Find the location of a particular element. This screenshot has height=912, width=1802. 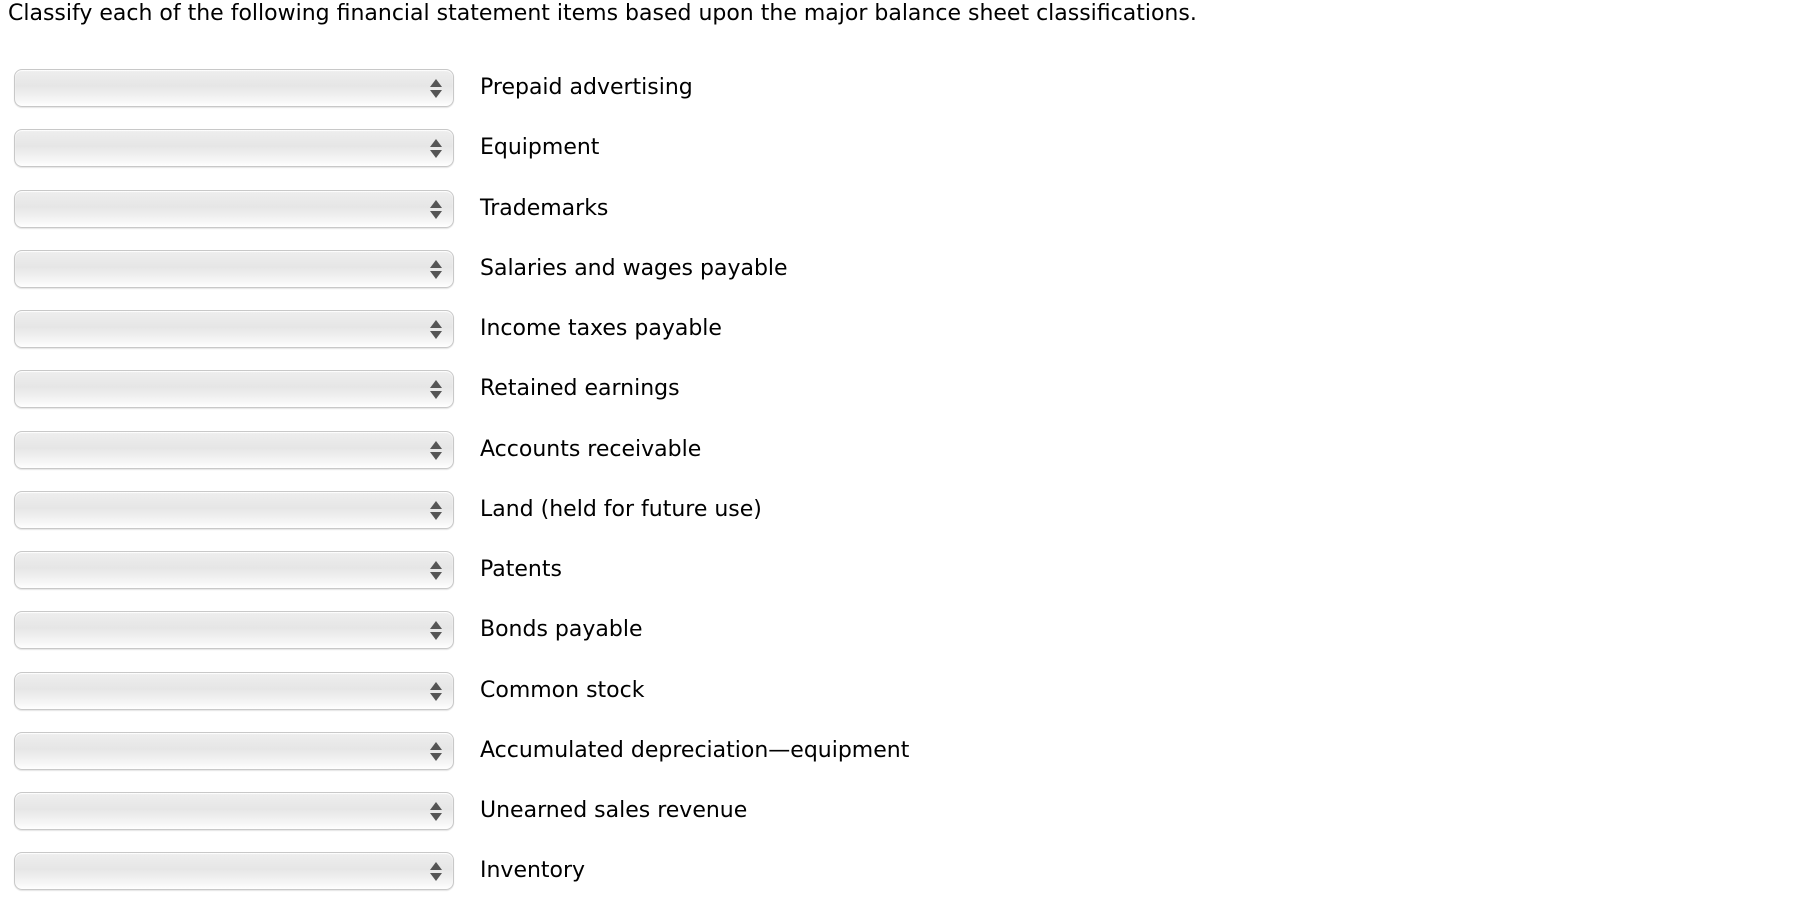

item-label: Prepaid advertising is located at coordinates (586, 87).